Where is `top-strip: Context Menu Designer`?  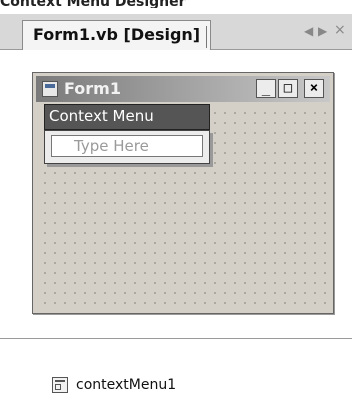 top-strip: Context Menu Designer is located at coordinates (176, 7).